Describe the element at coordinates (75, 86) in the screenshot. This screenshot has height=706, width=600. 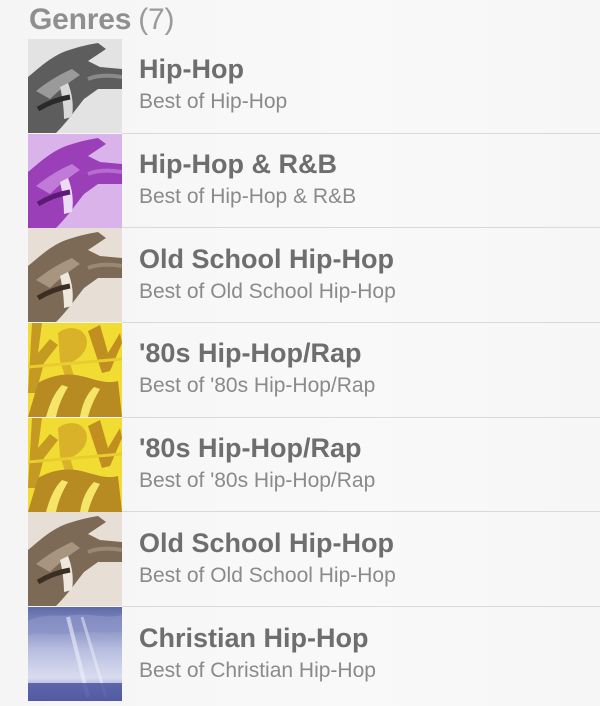
I see `hands-artwork-gray` at that location.